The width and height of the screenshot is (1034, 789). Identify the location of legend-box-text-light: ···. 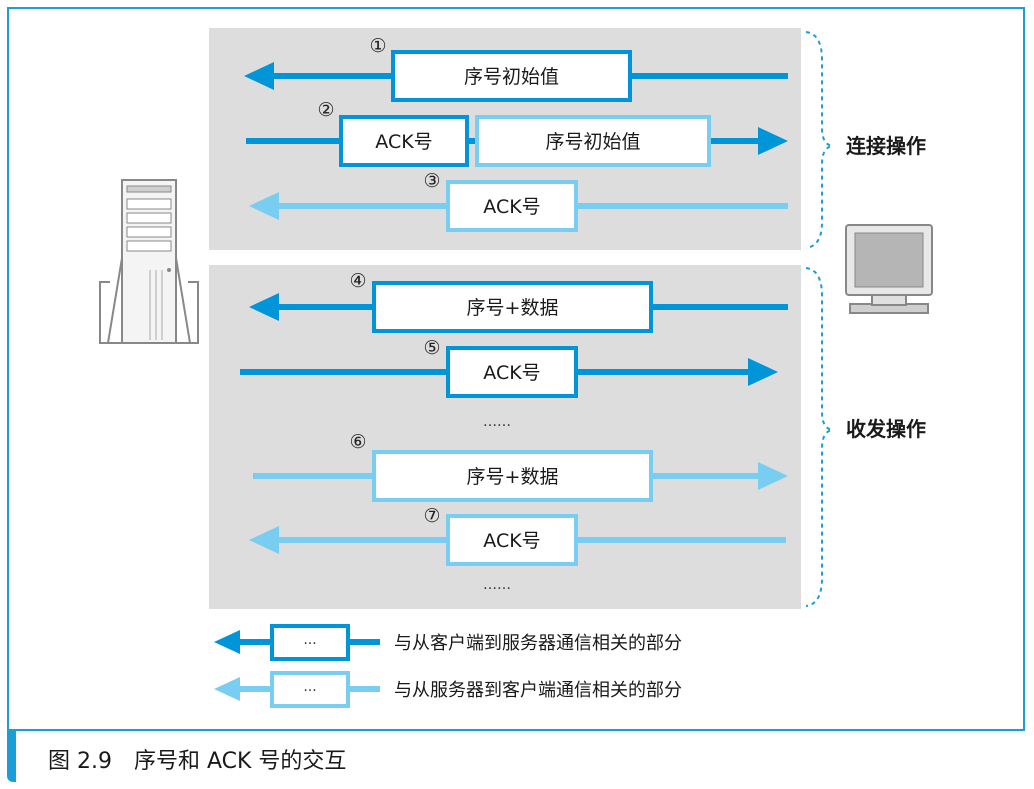
(309, 691).